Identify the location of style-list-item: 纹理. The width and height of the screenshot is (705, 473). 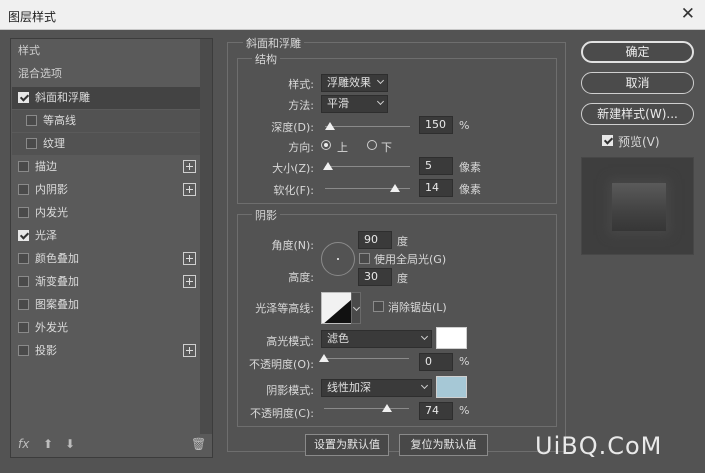
(106, 144).